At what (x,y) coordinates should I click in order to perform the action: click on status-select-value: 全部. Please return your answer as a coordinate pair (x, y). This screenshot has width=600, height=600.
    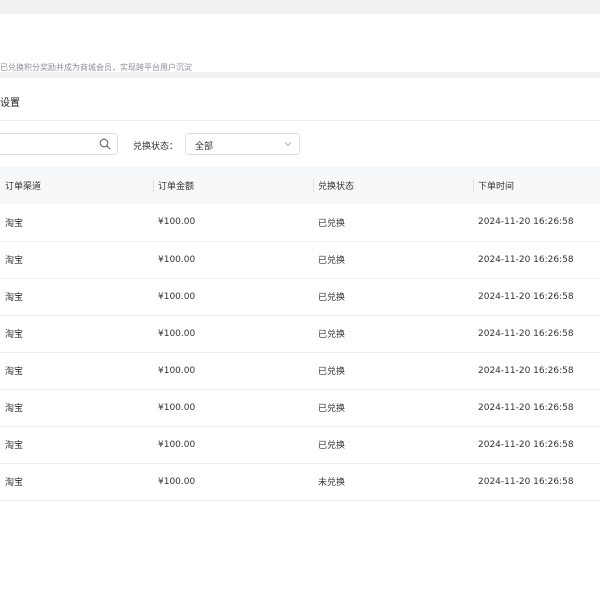
    Looking at the image, I should click on (204, 147).